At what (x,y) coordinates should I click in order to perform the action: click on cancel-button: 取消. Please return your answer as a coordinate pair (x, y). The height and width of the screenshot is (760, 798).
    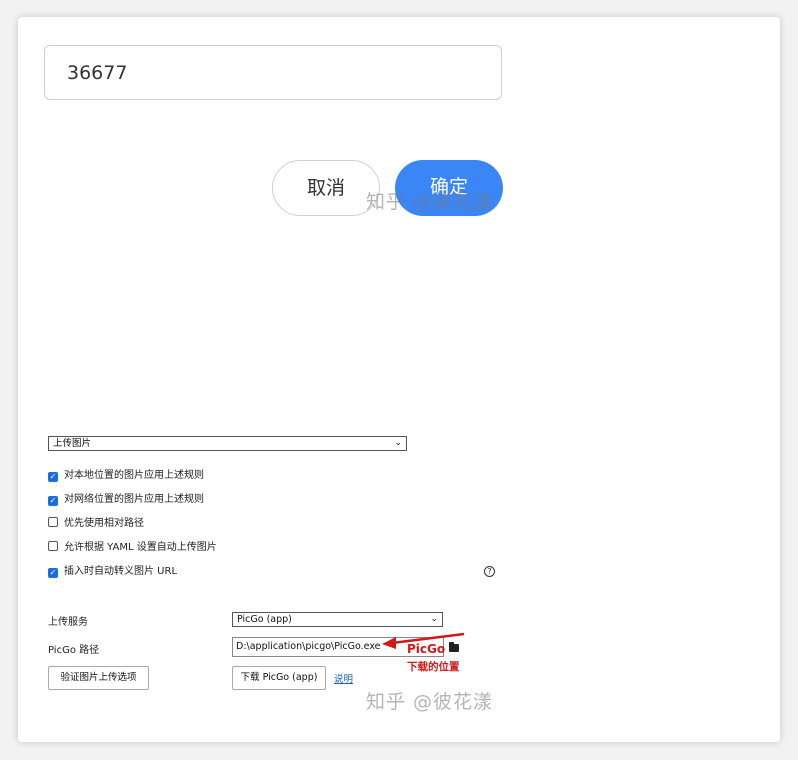
    Looking at the image, I should click on (326, 188).